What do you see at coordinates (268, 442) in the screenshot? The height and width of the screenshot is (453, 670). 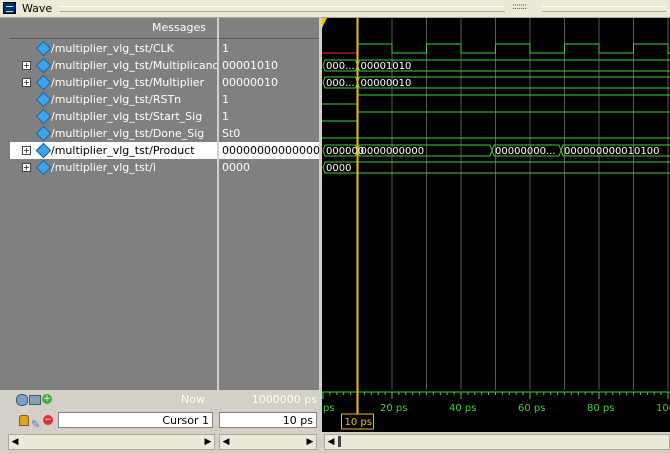 I see `values-hscrollbar: ◀ ▶` at bounding box center [268, 442].